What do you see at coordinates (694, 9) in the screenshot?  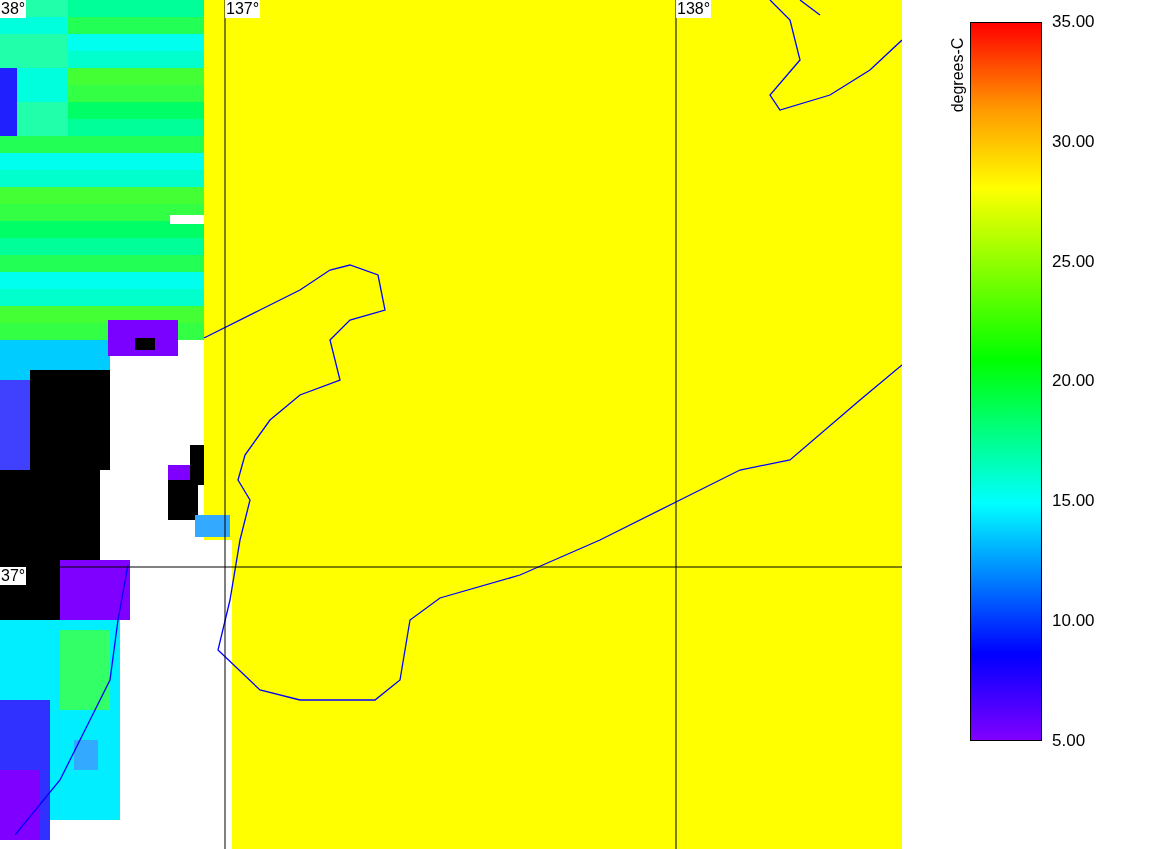 I see `longitude-label: 138°` at bounding box center [694, 9].